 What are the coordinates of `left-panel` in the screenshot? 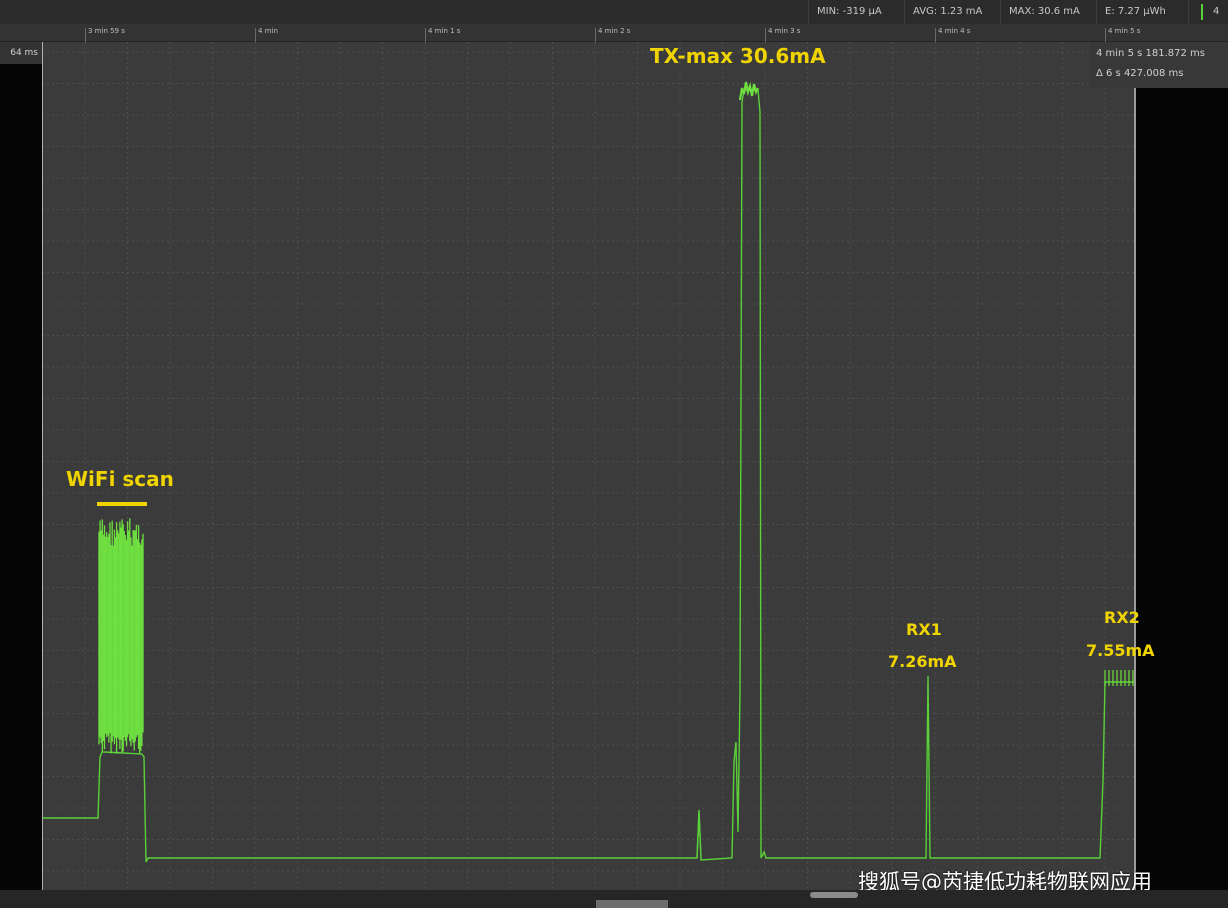 It's located at (21, 466).